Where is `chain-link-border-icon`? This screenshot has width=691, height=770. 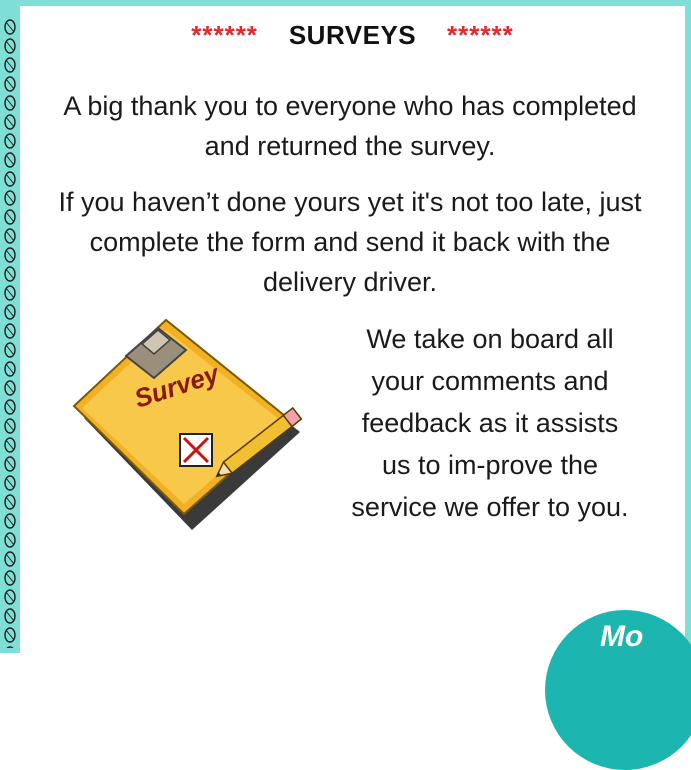
chain-link-border-icon is located at coordinates (10, 333).